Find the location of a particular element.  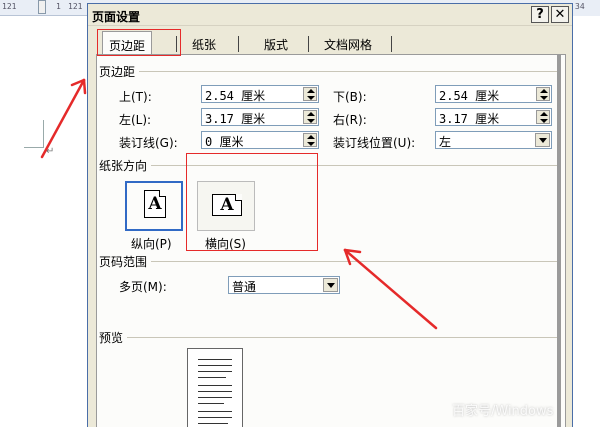

ruler-tick: 1 is located at coordinates (58, 6).